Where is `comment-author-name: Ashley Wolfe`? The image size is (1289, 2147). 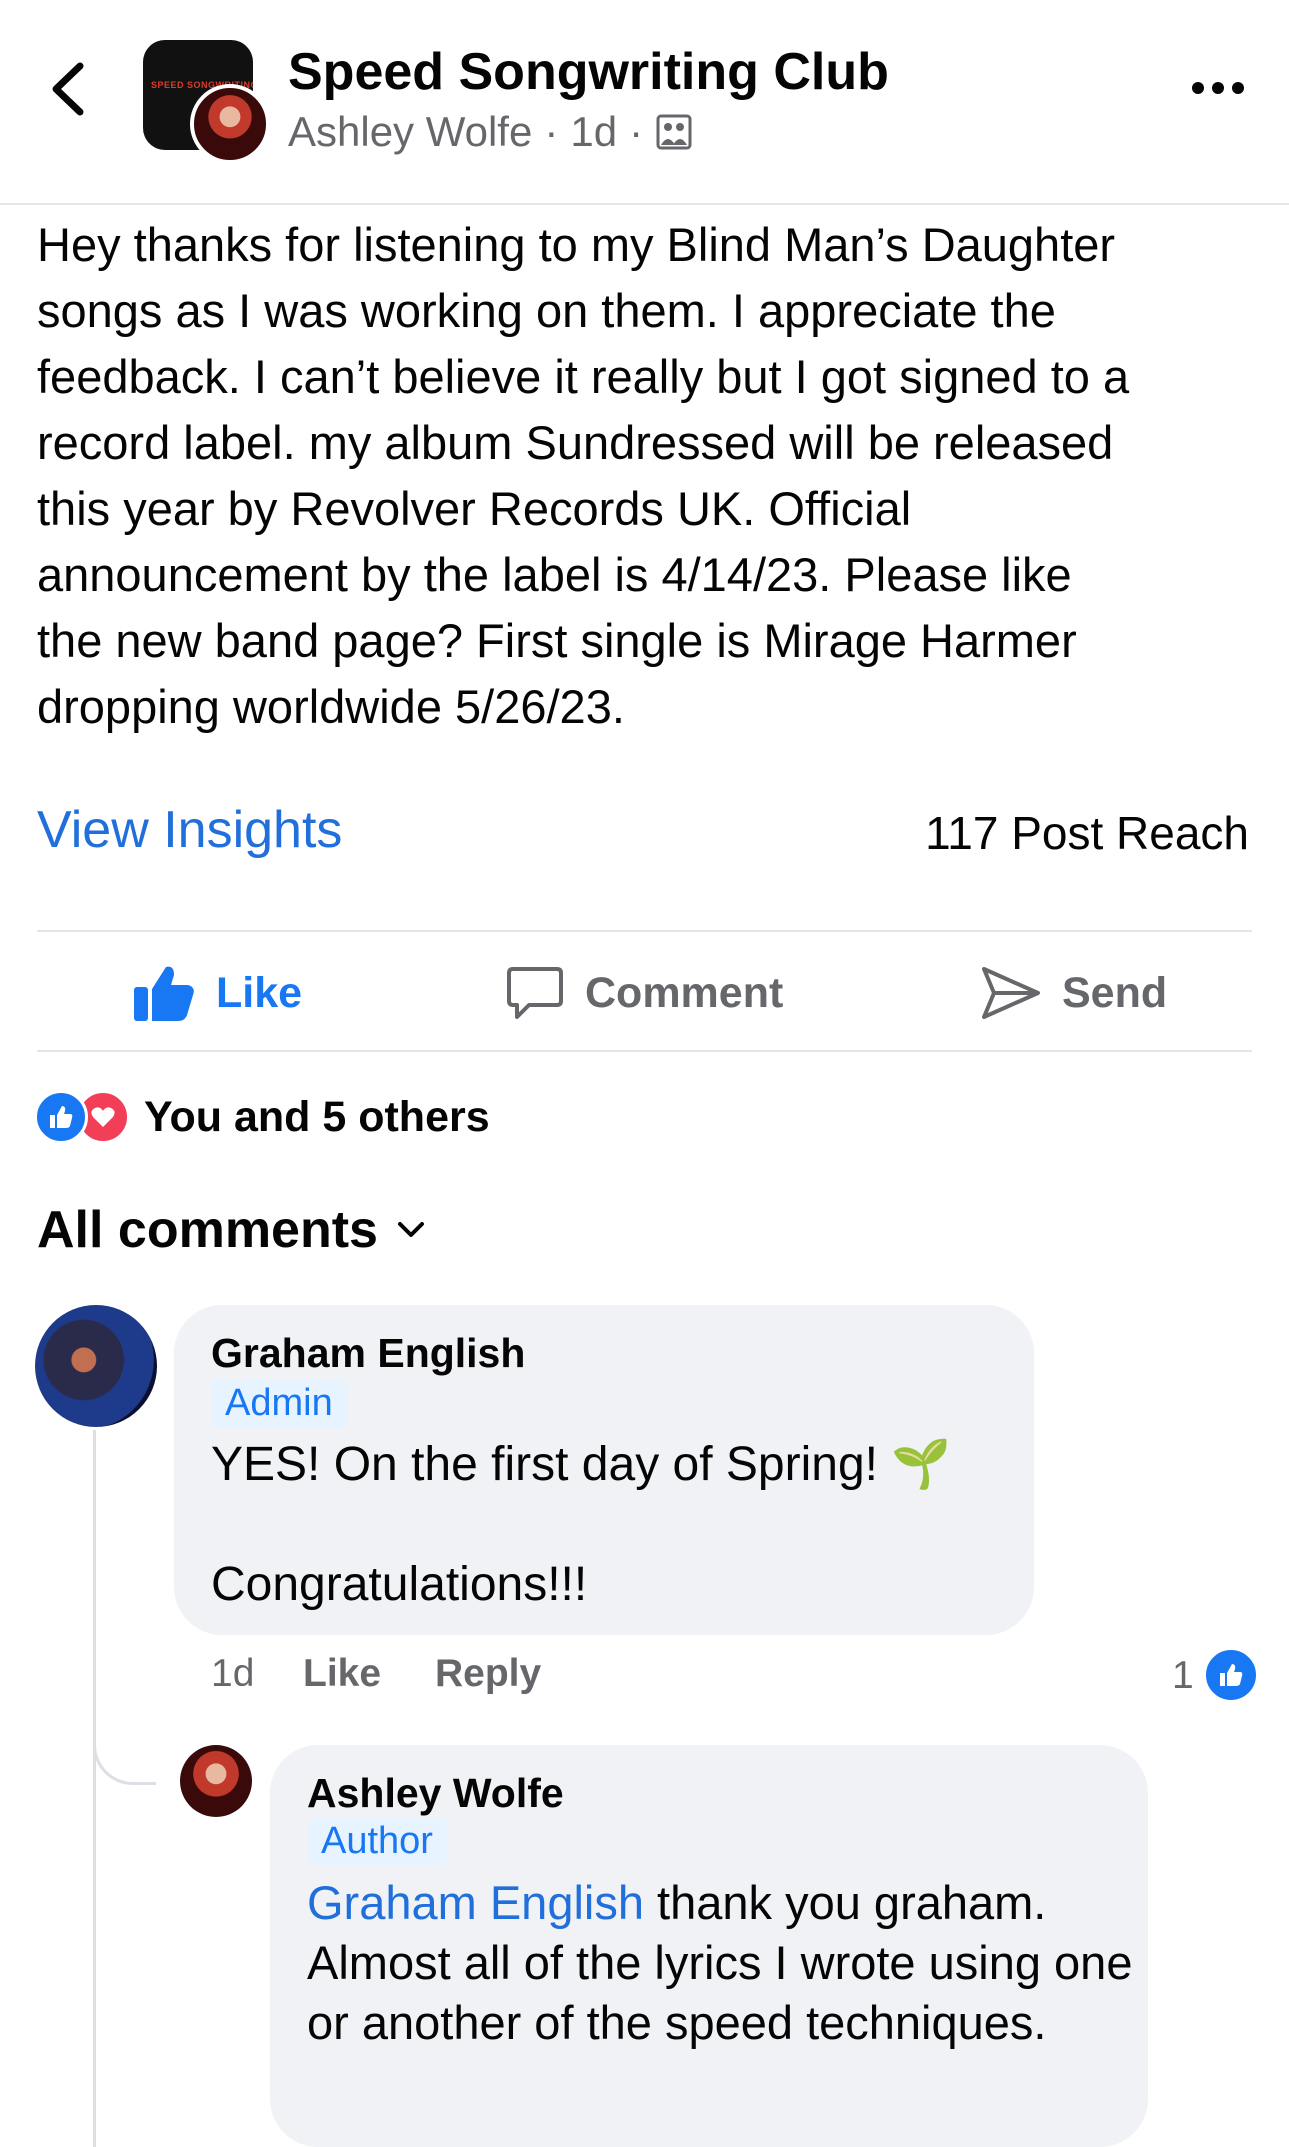 comment-author-name: Ashley Wolfe is located at coordinates (435, 1793).